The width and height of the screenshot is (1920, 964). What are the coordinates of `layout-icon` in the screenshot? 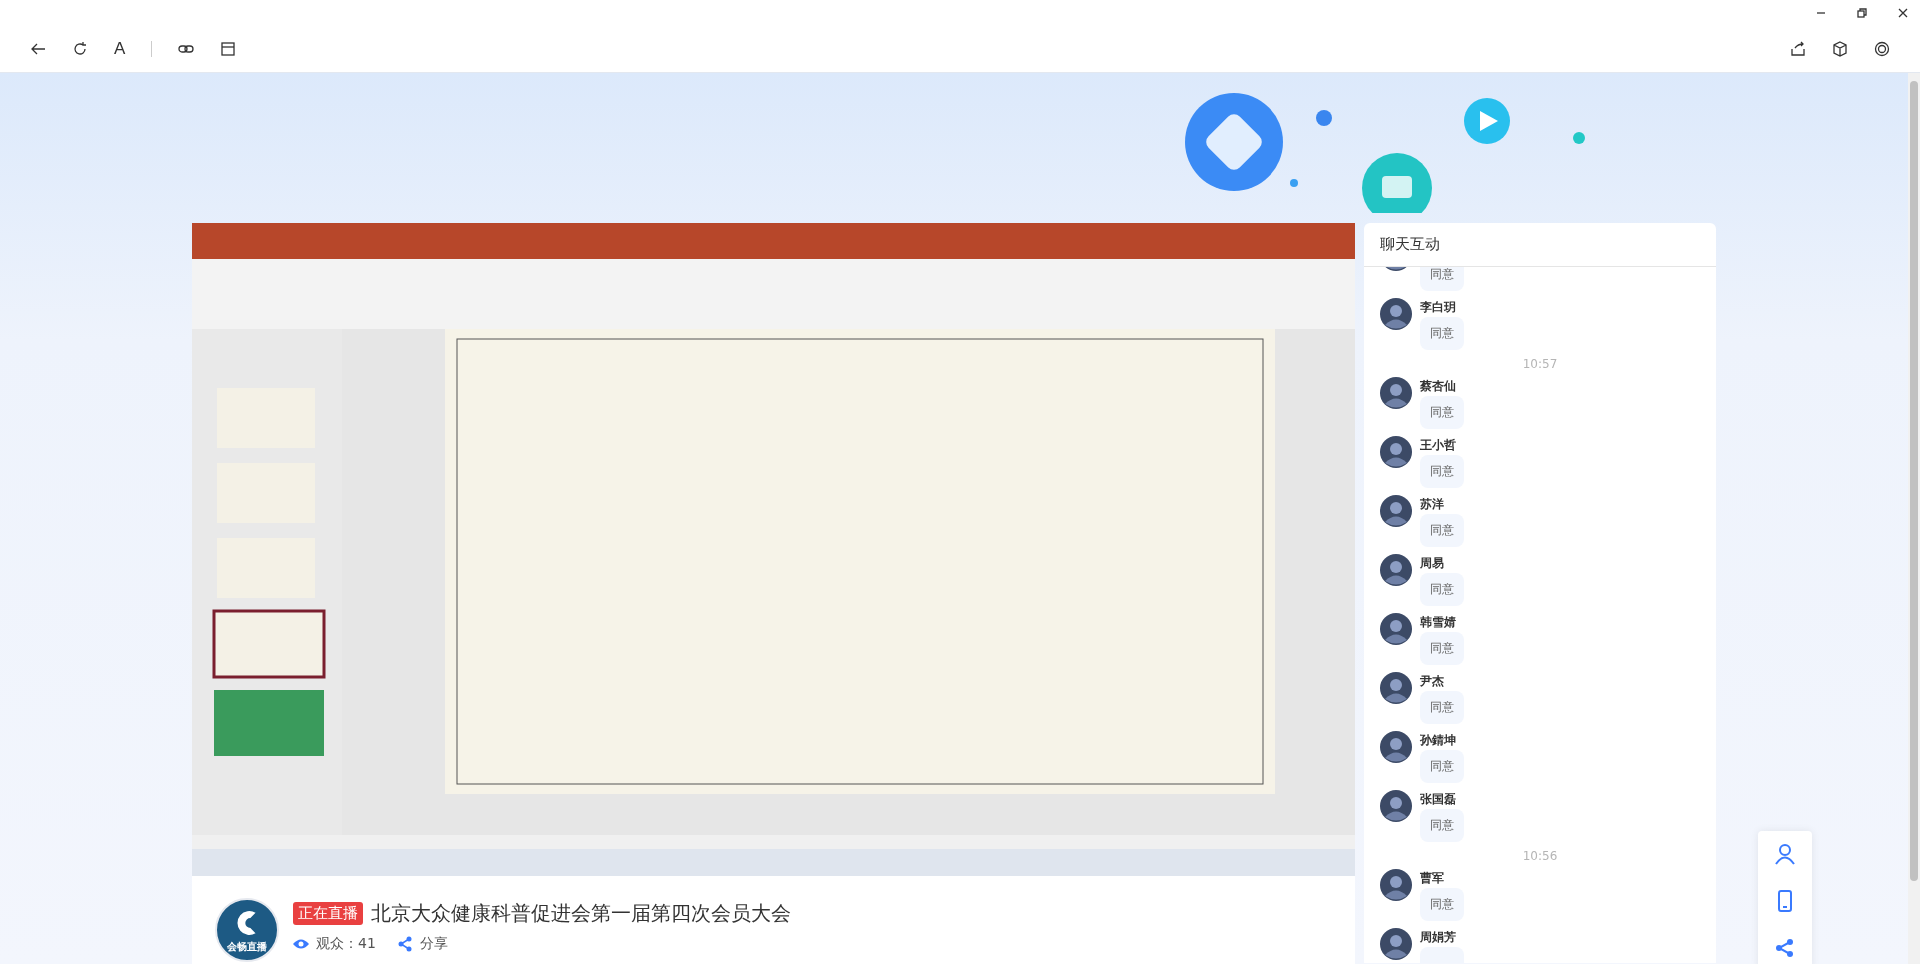 It's located at (228, 49).